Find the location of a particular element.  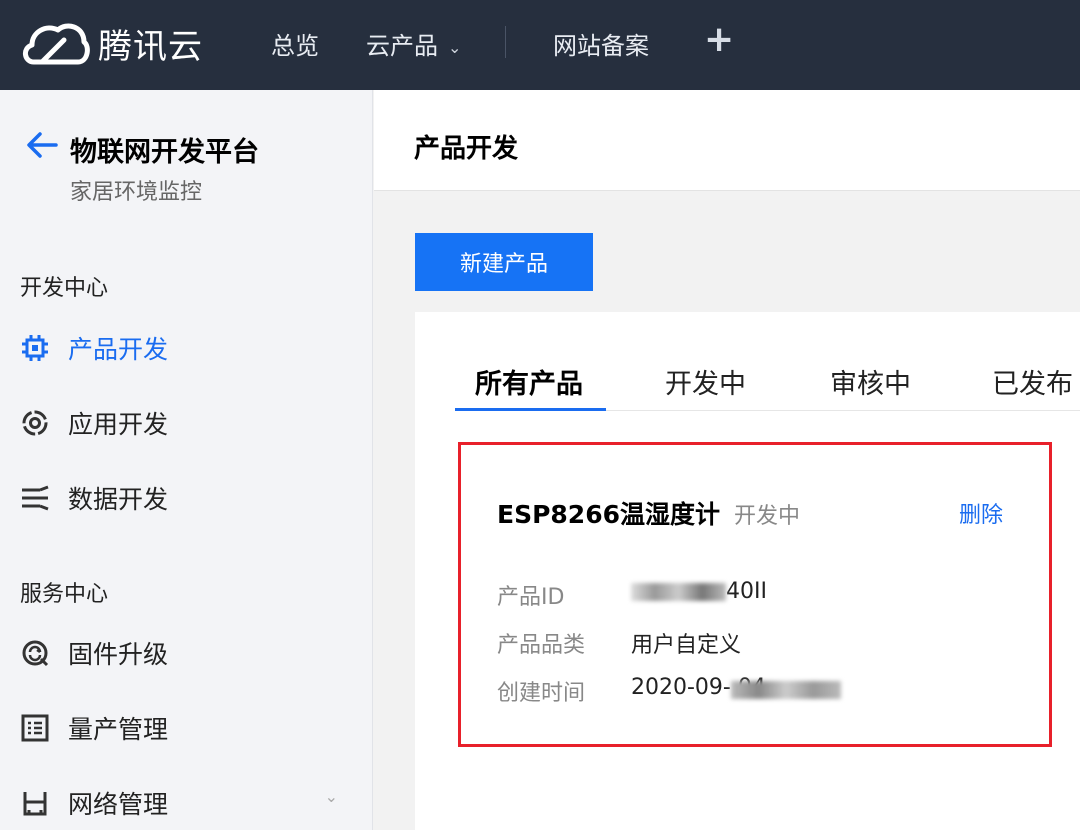

firmware-icon is located at coordinates (35, 653).